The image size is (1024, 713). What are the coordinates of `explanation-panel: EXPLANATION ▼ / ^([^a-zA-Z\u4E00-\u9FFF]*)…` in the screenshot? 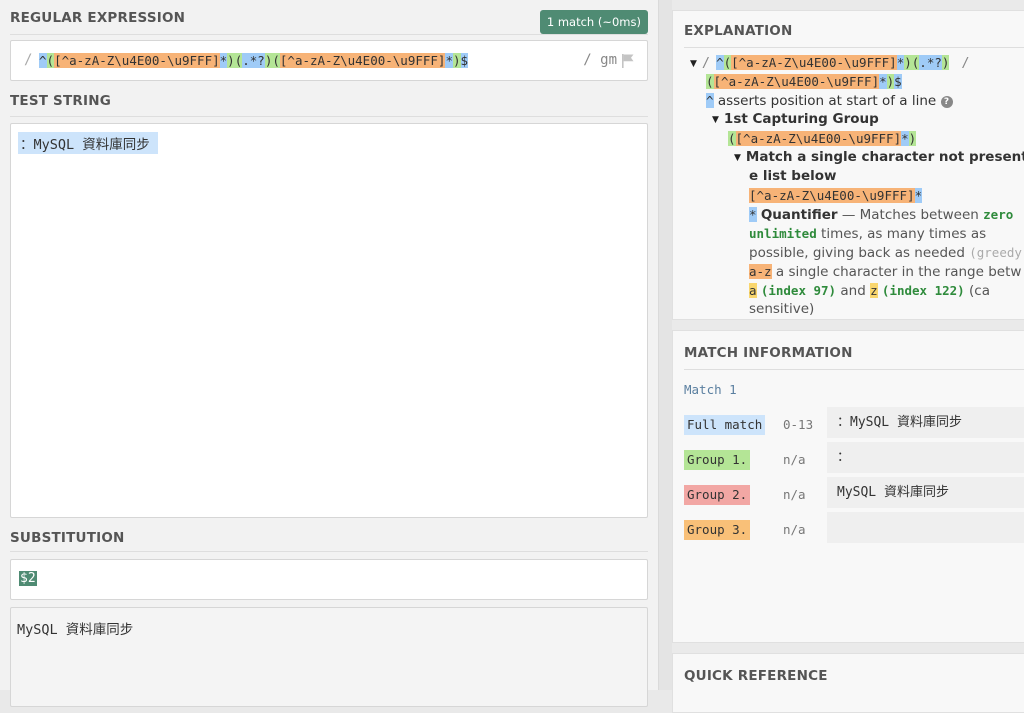 It's located at (848, 165).